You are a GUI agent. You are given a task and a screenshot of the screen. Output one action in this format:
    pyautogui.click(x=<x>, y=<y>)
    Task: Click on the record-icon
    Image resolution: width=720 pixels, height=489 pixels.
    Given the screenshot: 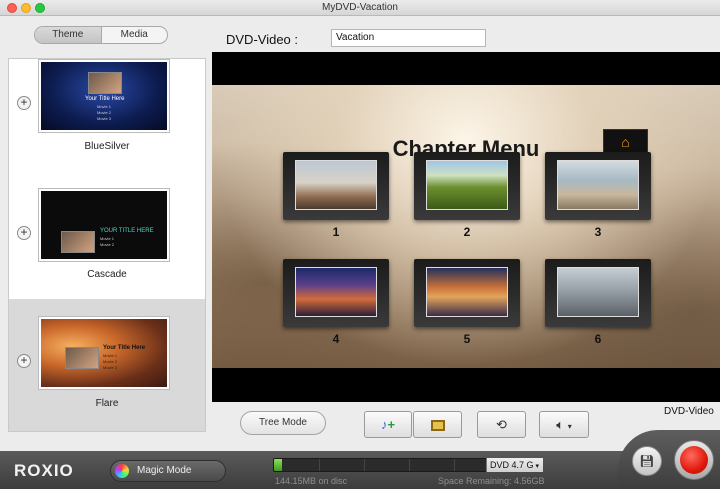 What is the action you would take?
    pyautogui.click(x=694, y=460)
    